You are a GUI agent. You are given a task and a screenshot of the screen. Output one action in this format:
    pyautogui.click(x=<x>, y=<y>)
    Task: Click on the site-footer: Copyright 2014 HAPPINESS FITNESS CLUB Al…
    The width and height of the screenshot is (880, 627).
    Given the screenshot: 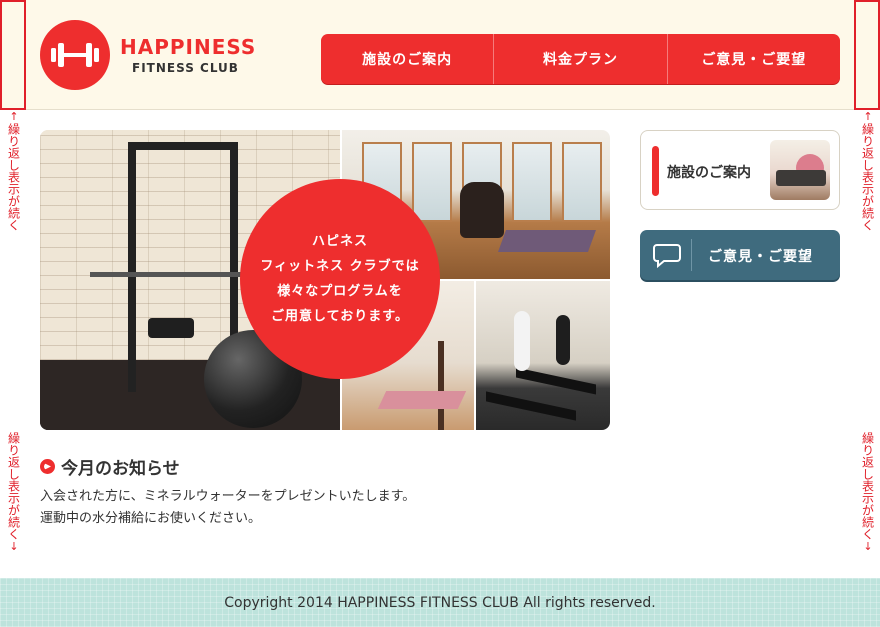 What is the action you would take?
    pyautogui.click(x=440, y=602)
    